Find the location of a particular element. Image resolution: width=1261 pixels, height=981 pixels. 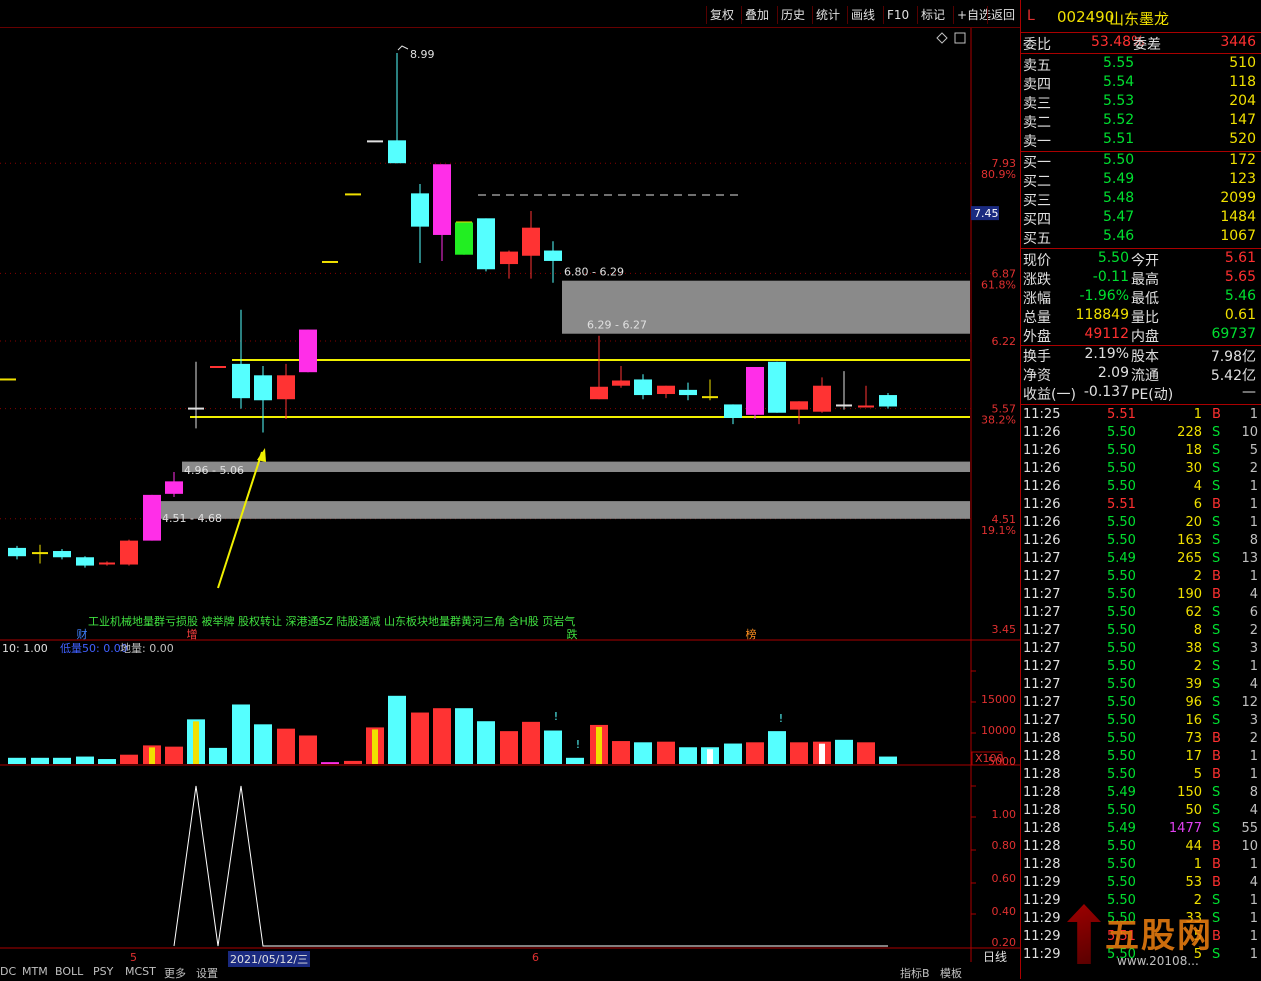

level-price: 5.48 is located at coordinates (1119, 198).